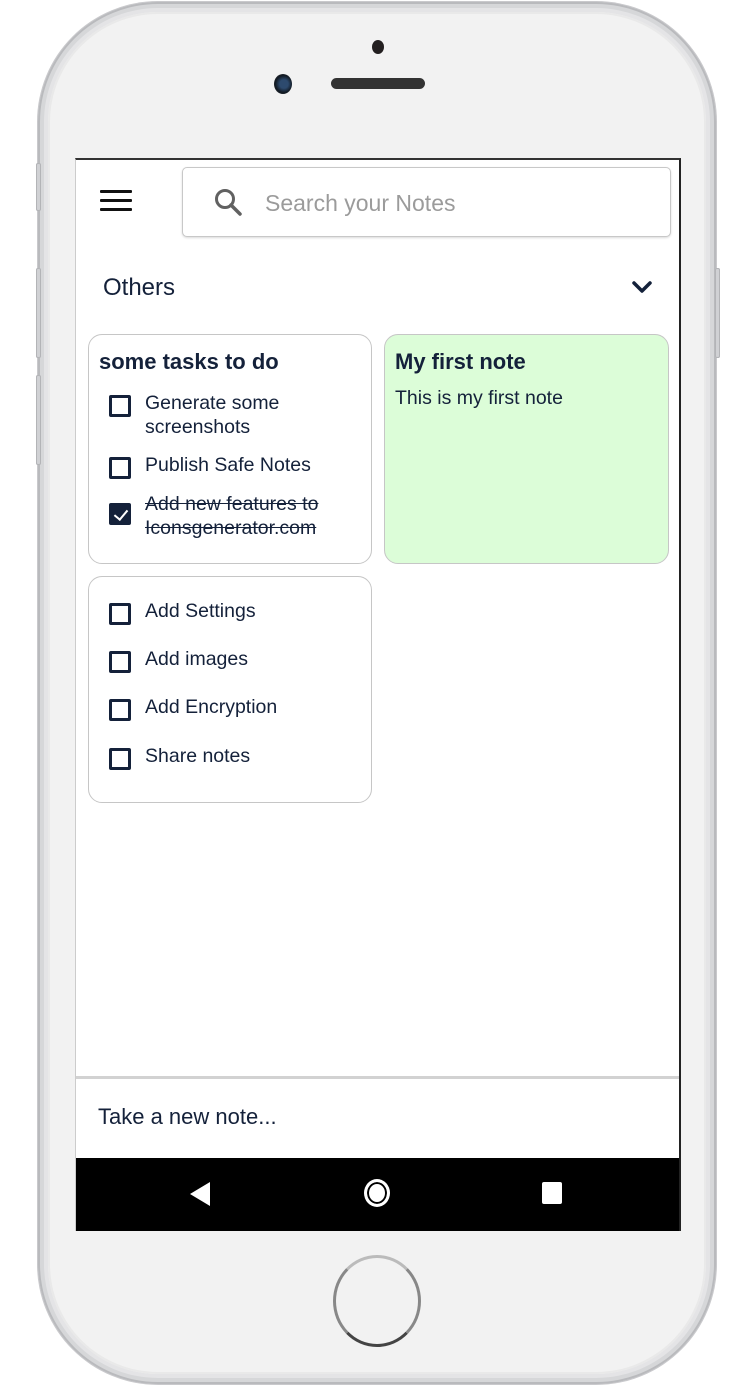  Describe the element at coordinates (211, 707) in the screenshot. I see `checklist-item-text: Add Encryption` at that location.